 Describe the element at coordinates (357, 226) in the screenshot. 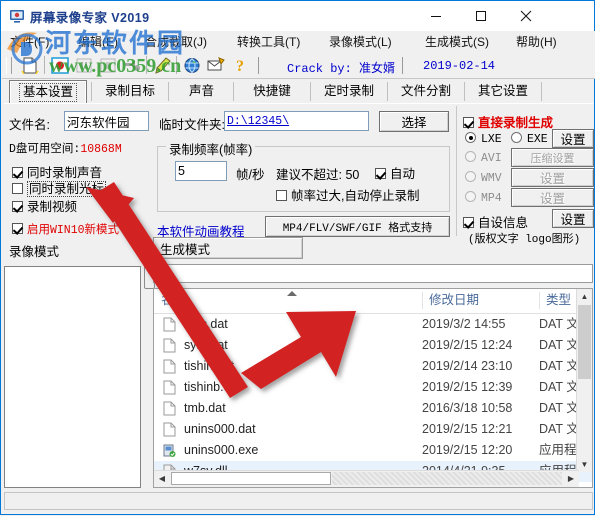

I see `format-support-button: MP4/FLV/SWF/GIF 格式支持` at that location.